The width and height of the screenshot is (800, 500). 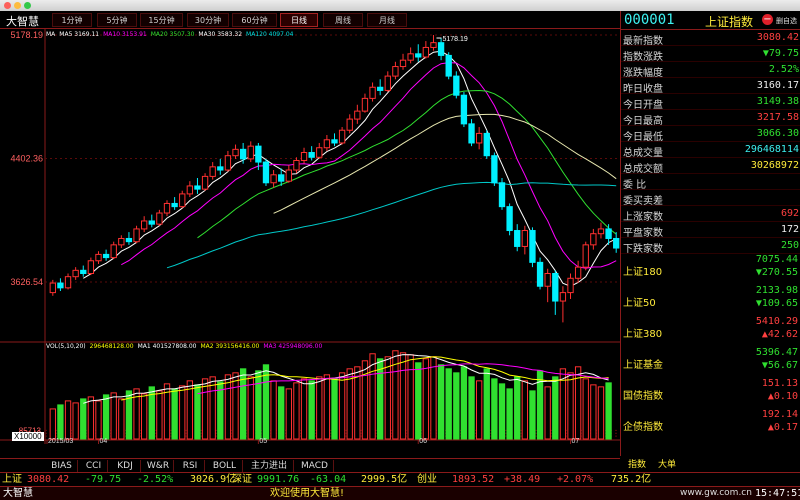 What do you see at coordinates (125, 466) in the screenshot?
I see `indicator-tab-2: KDJ` at bounding box center [125, 466].